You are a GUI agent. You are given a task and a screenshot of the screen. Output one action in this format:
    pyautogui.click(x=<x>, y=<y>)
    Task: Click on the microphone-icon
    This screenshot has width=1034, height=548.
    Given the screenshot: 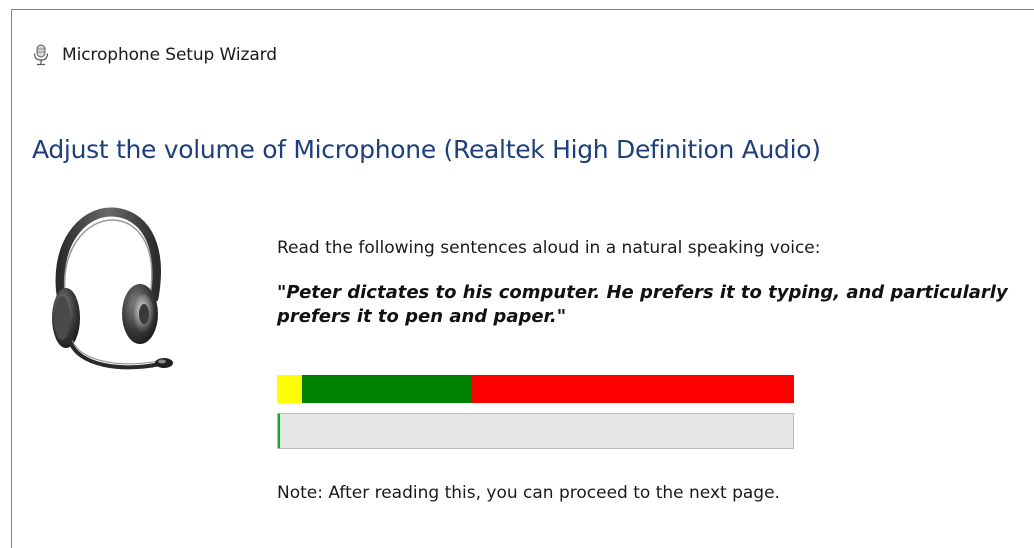 What is the action you would take?
    pyautogui.click(x=41, y=55)
    